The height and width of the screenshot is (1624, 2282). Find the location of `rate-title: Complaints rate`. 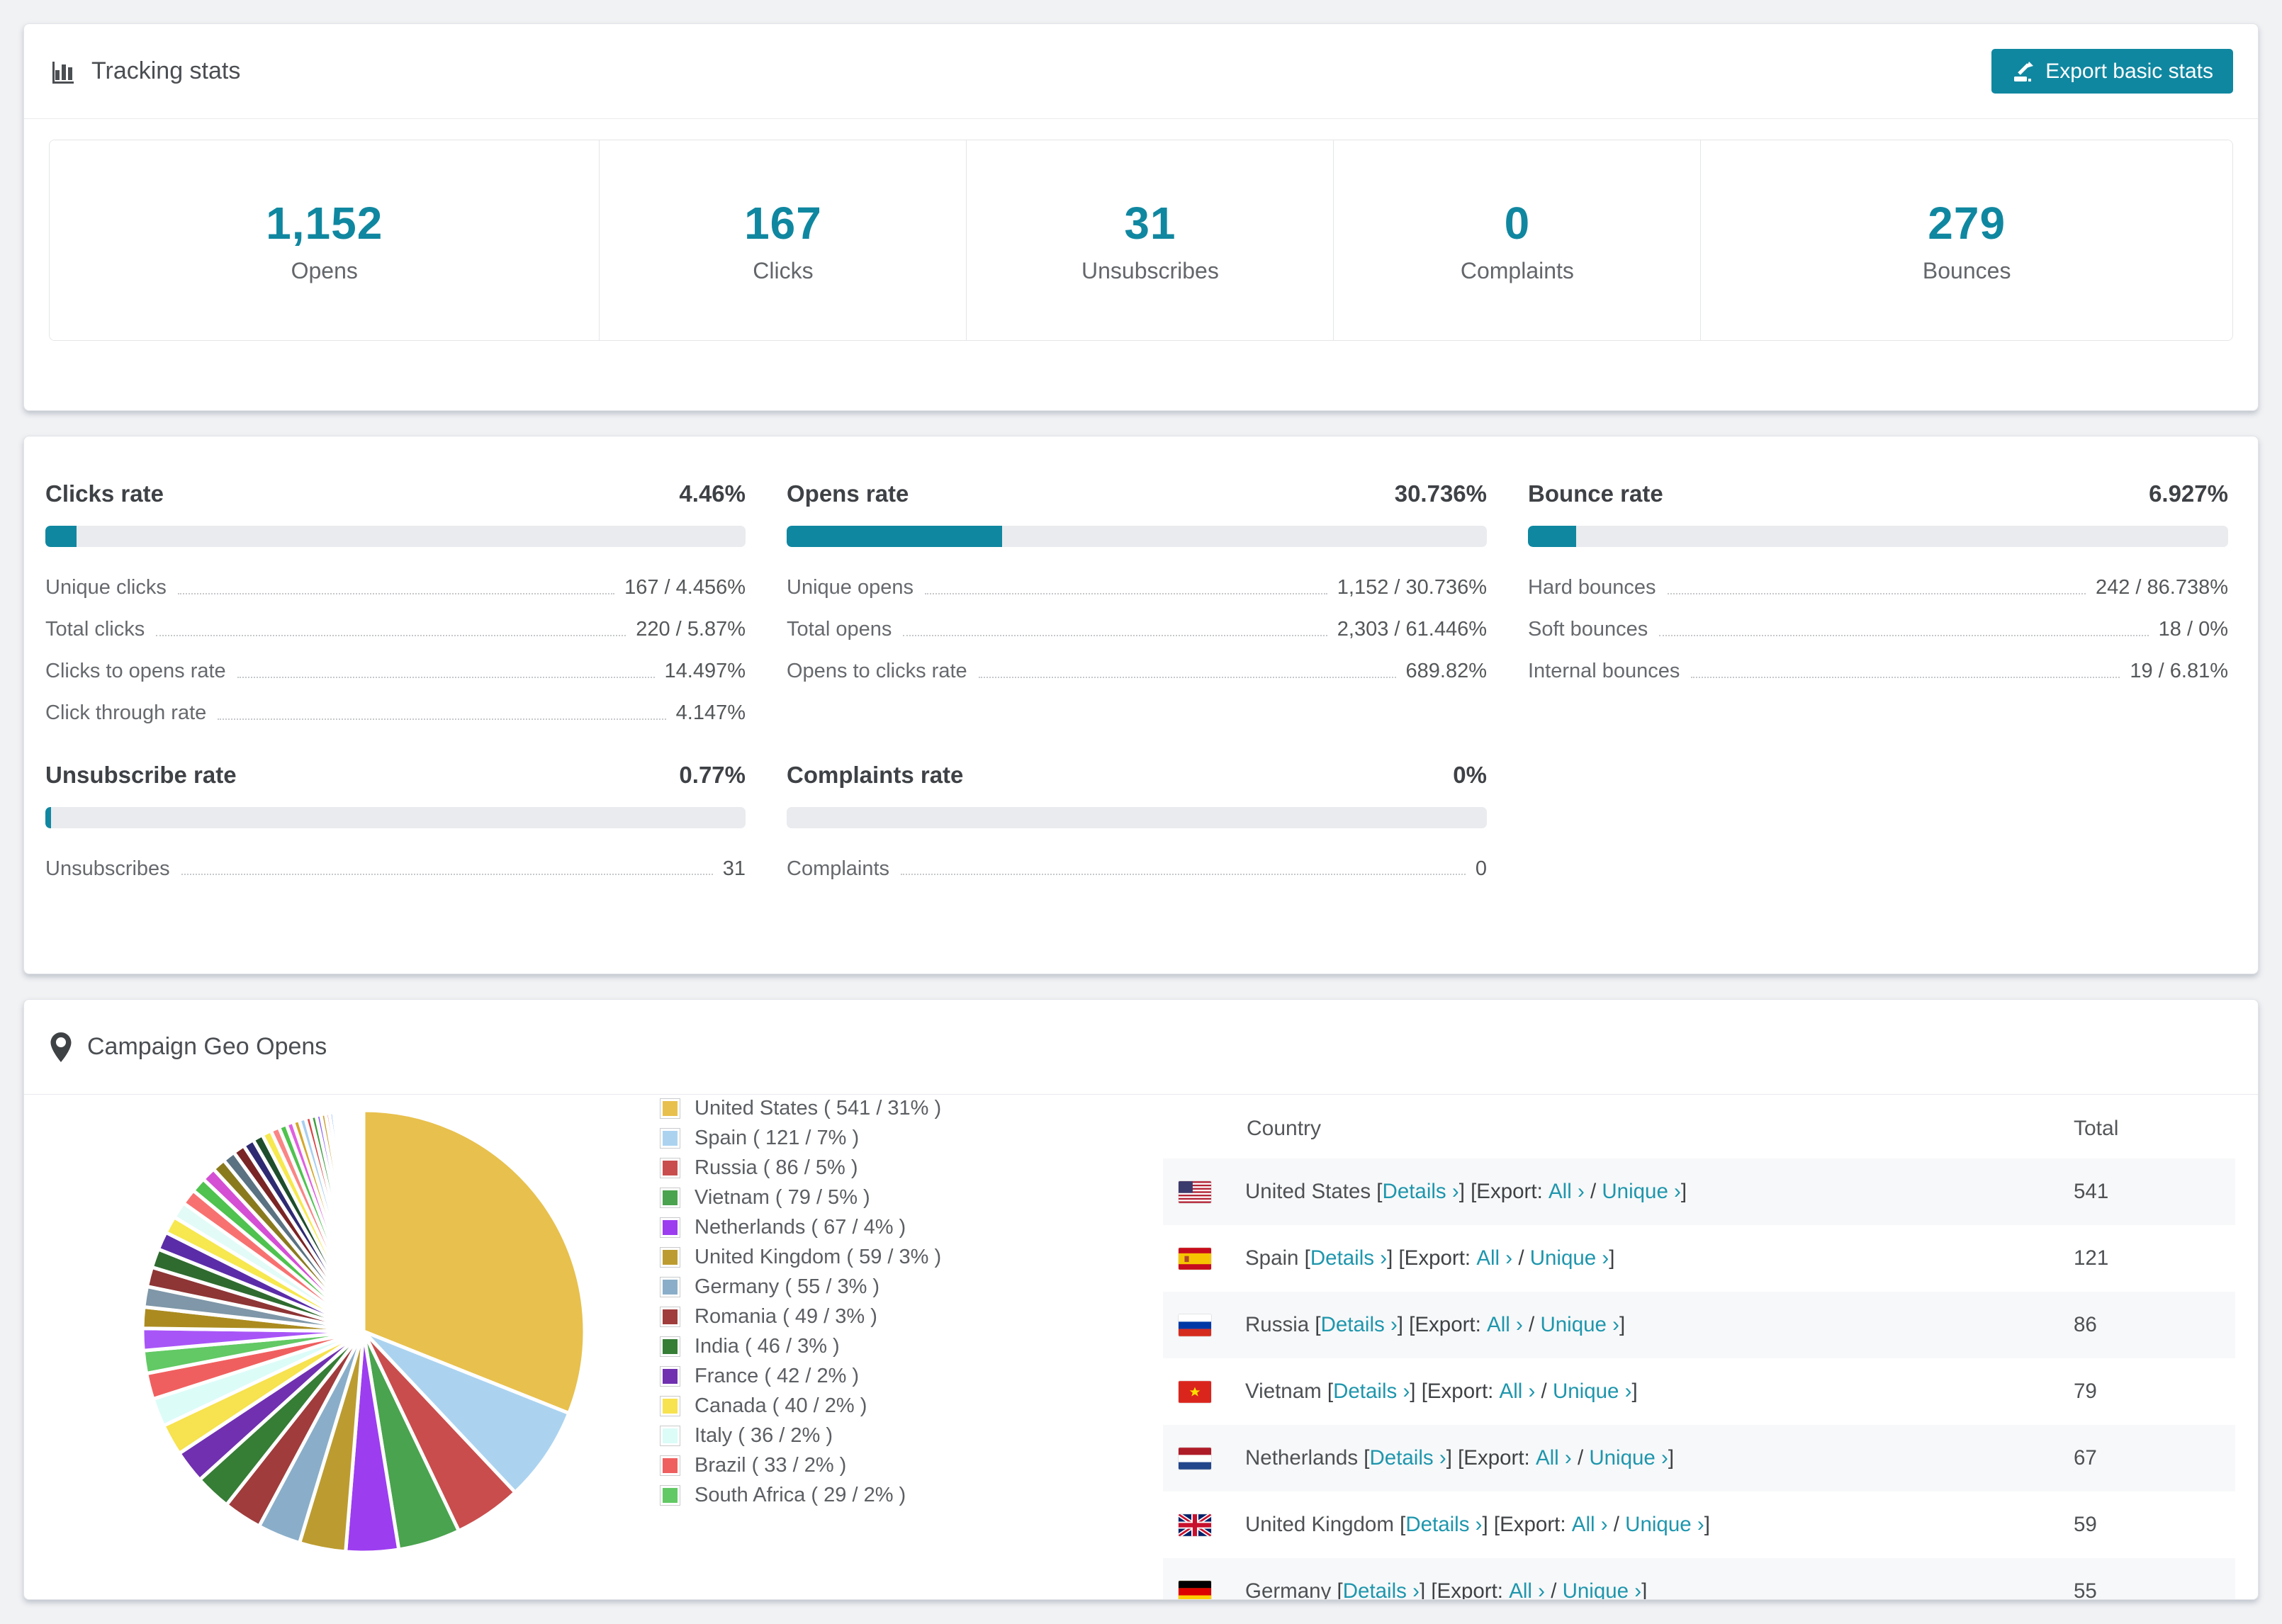

rate-title: Complaints rate is located at coordinates (876, 775).